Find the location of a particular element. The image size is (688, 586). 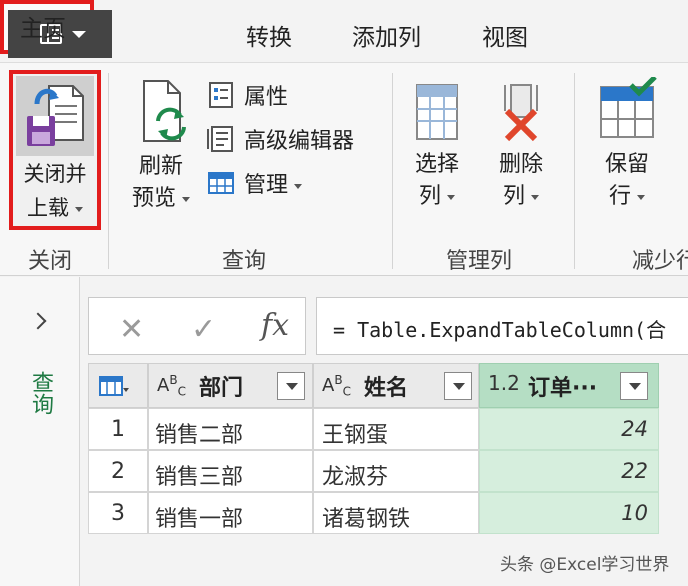

queries-pane-label: 查询 is located at coordinates (41, 393).